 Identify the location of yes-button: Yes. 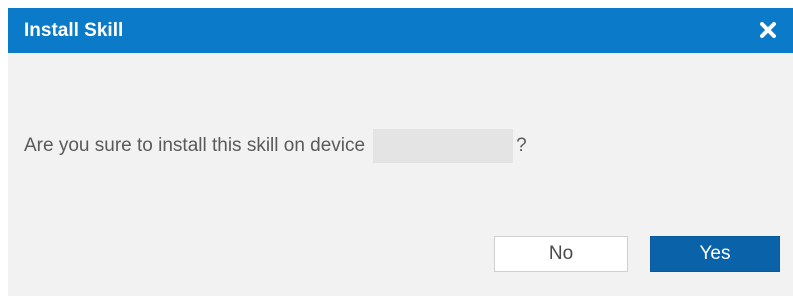
(715, 254).